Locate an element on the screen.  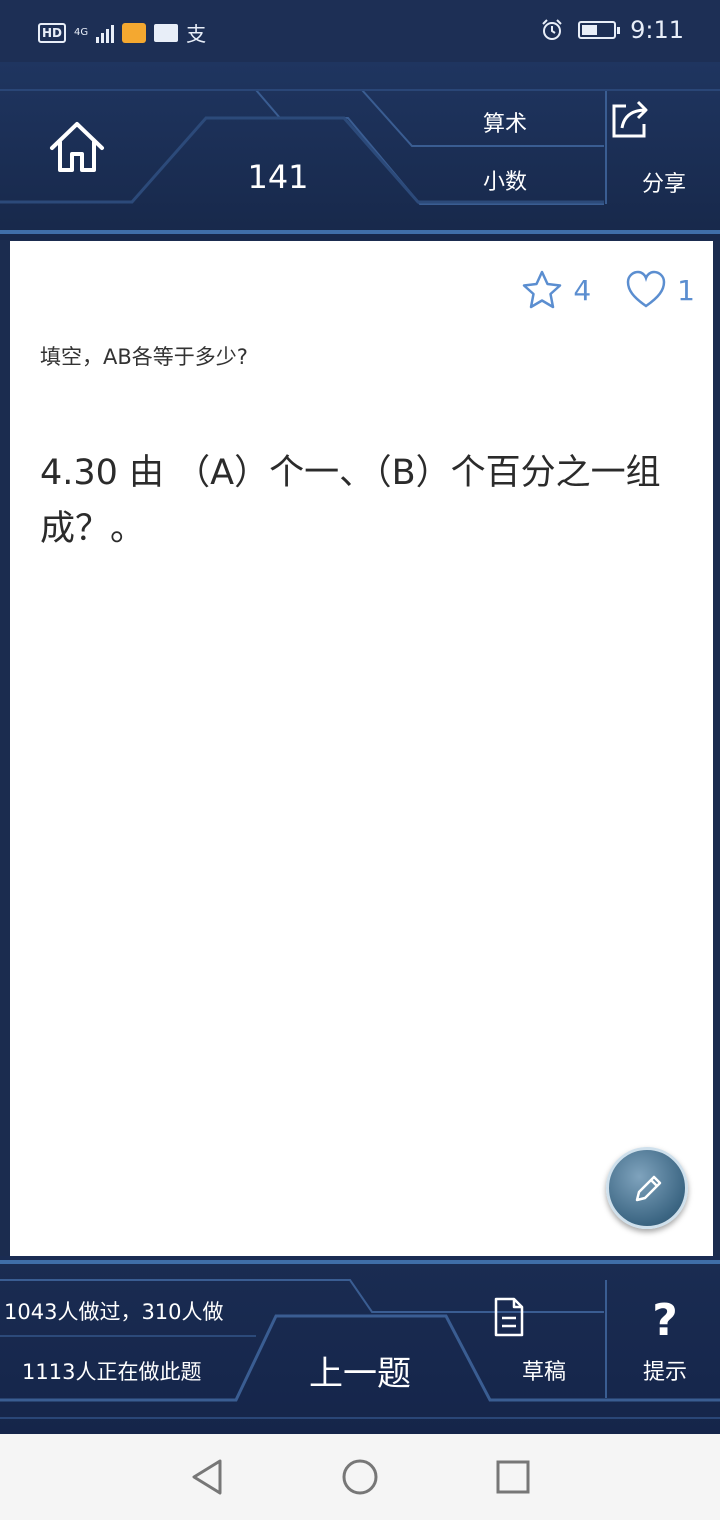
doing-count: 1113人正在做此题 is located at coordinates (112, 1372).